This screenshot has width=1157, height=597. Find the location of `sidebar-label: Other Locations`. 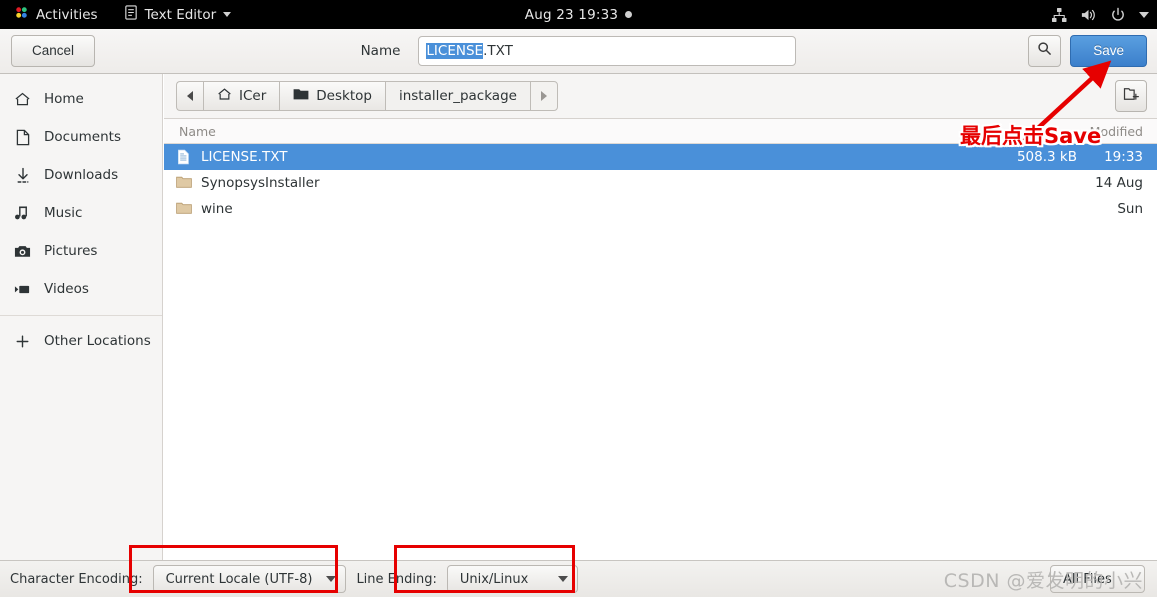

sidebar-label: Other Locations is located at coordinates (97, 341).